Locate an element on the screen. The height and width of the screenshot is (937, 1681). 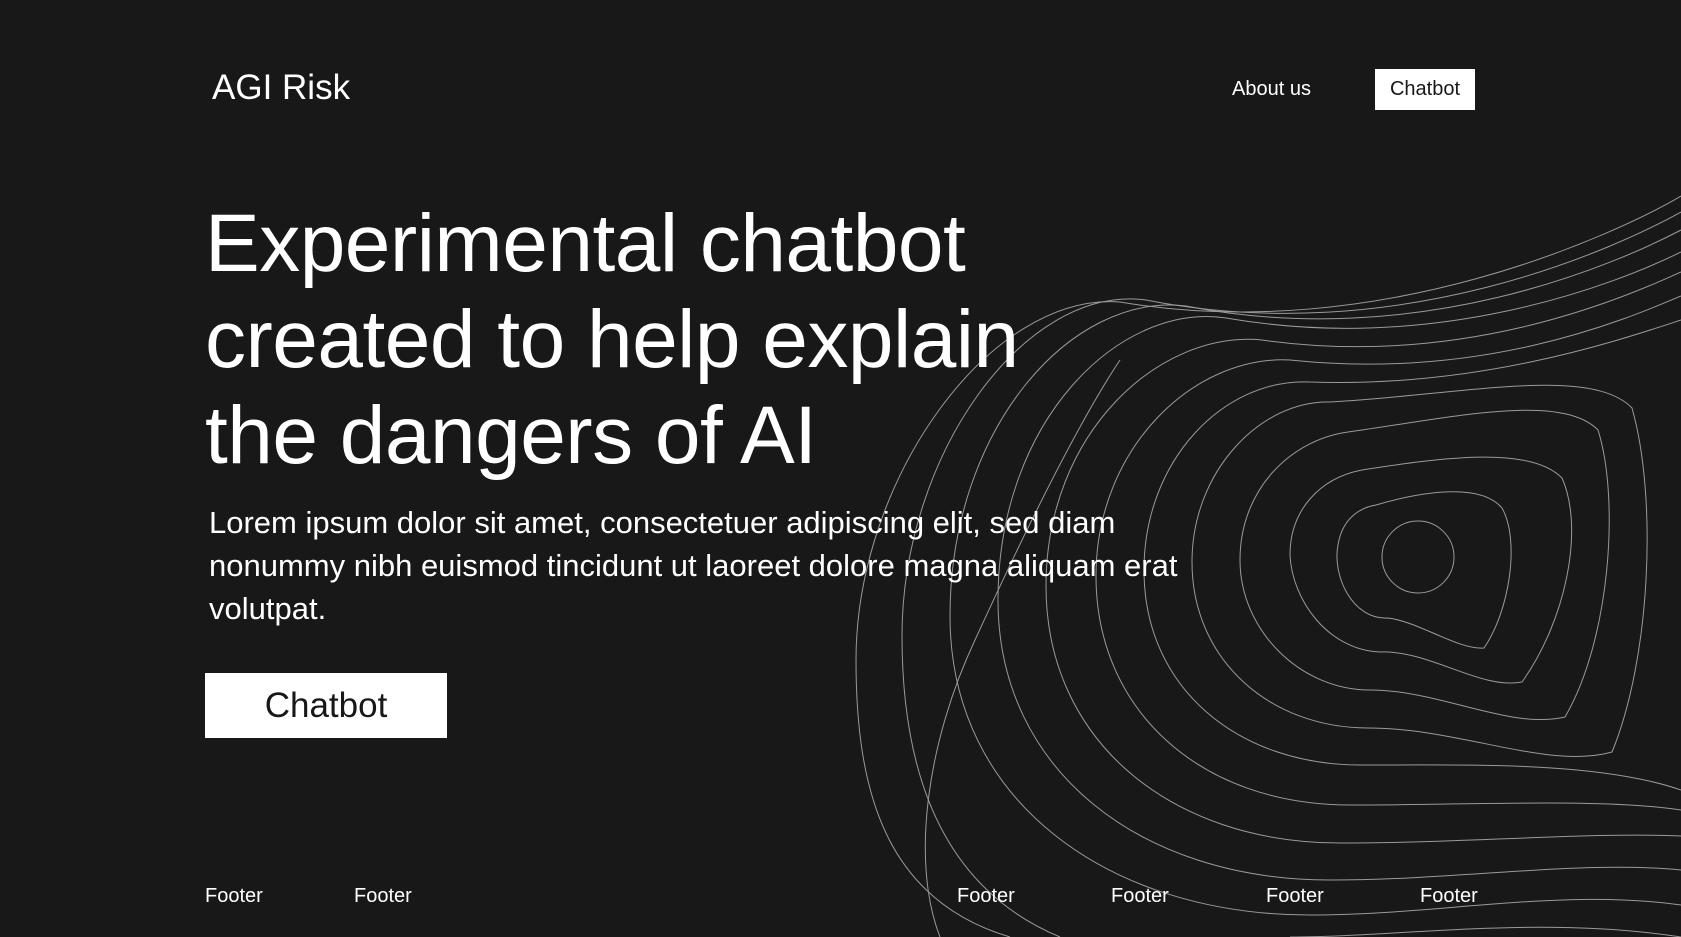
footer-link-1: Footer is located at coordinates (234, 896).